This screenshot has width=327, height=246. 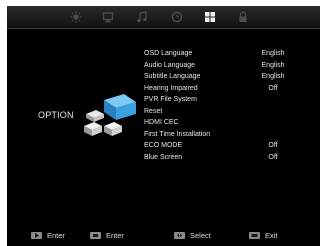 What do you see at coordinates (163, 17) in the screenshot?
I see `menu-tab-bar` at bounding box center [163, 17].